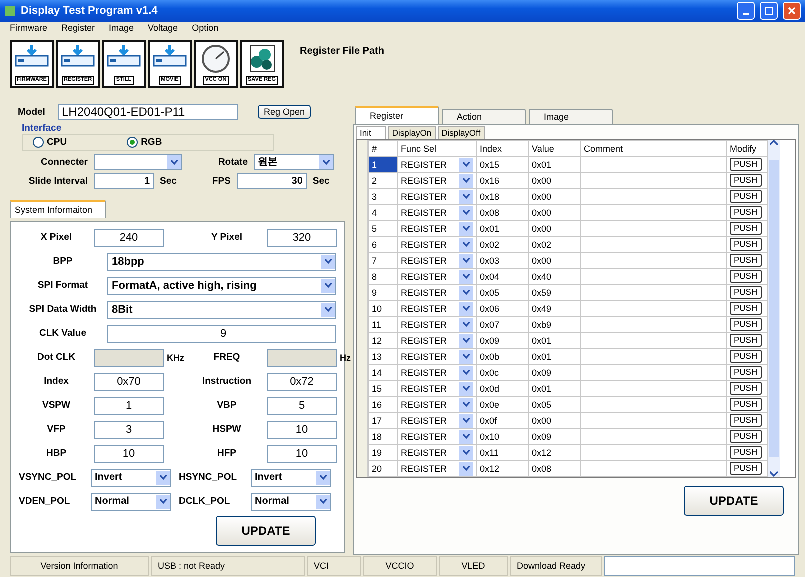  I want to click on tab: Image, so click(571, 116).